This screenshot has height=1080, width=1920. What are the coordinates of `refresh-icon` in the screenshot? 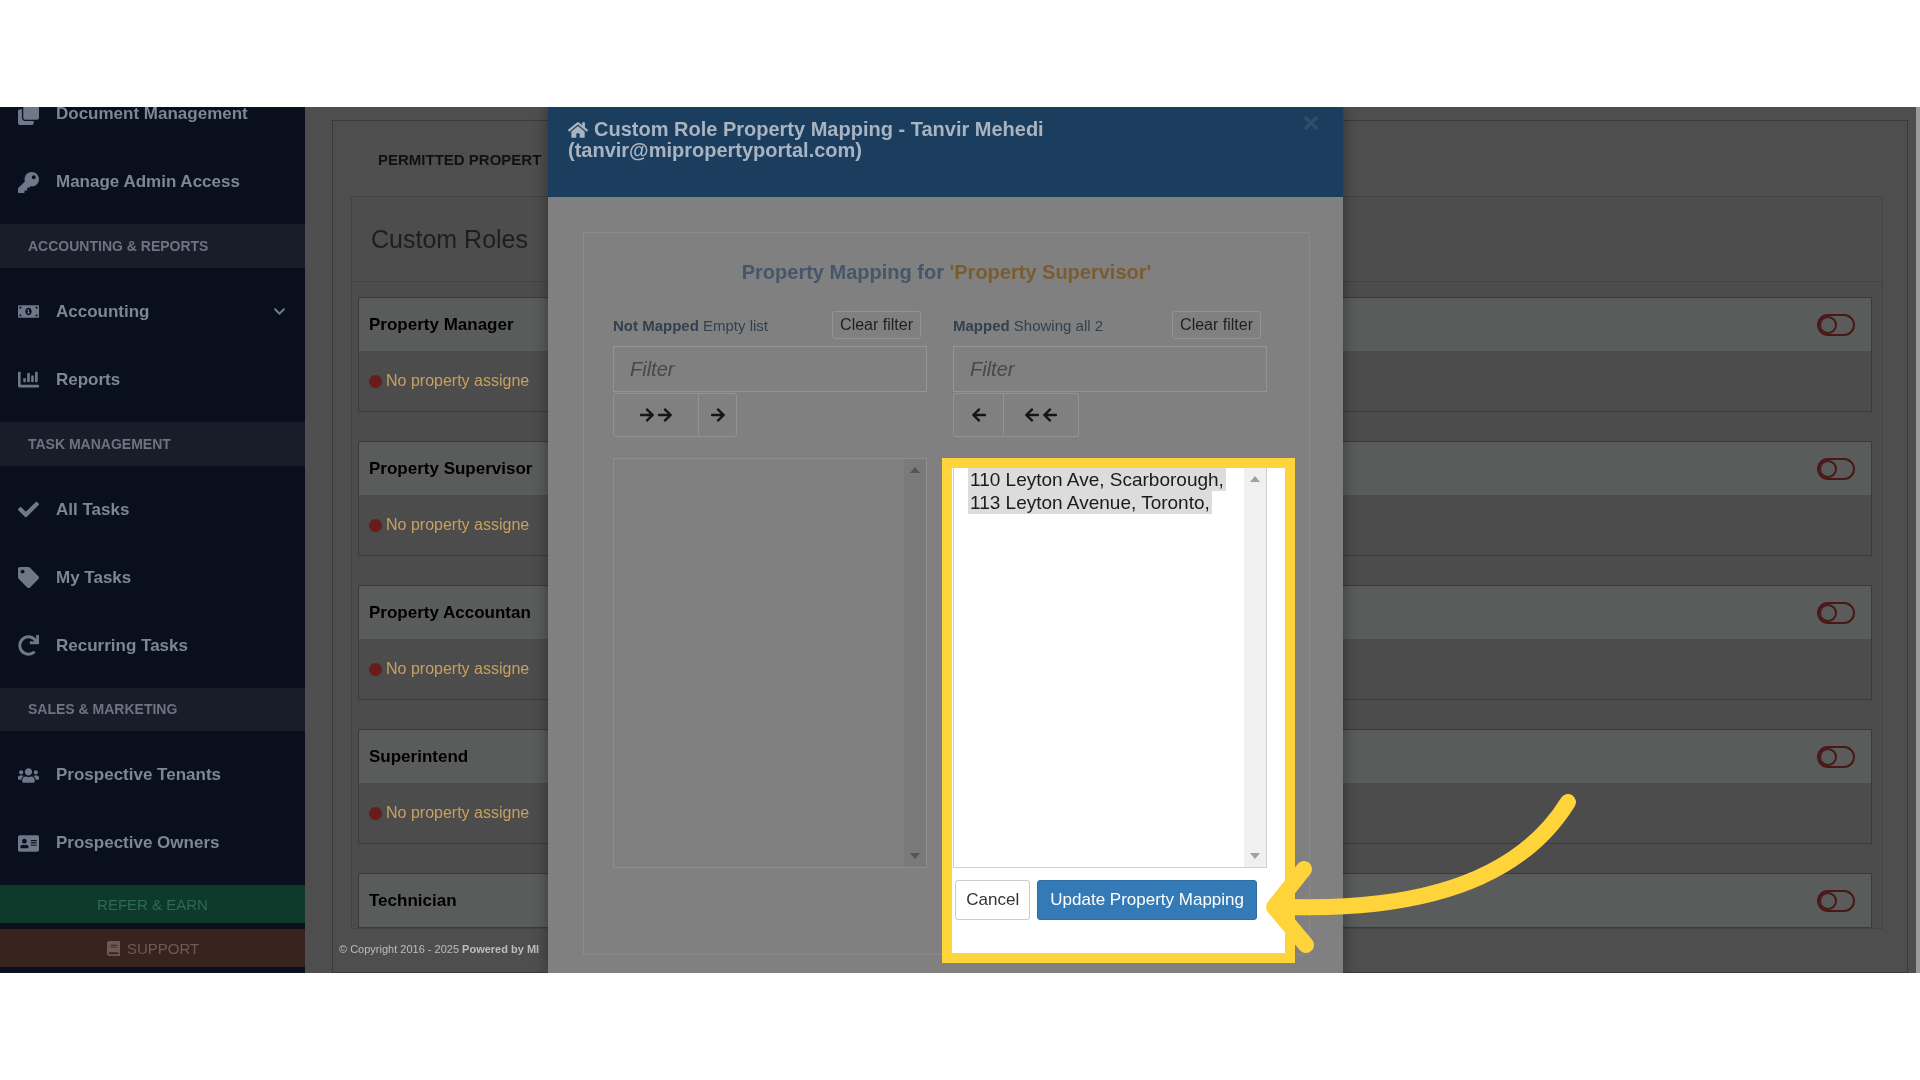 It's located at (30, 646).